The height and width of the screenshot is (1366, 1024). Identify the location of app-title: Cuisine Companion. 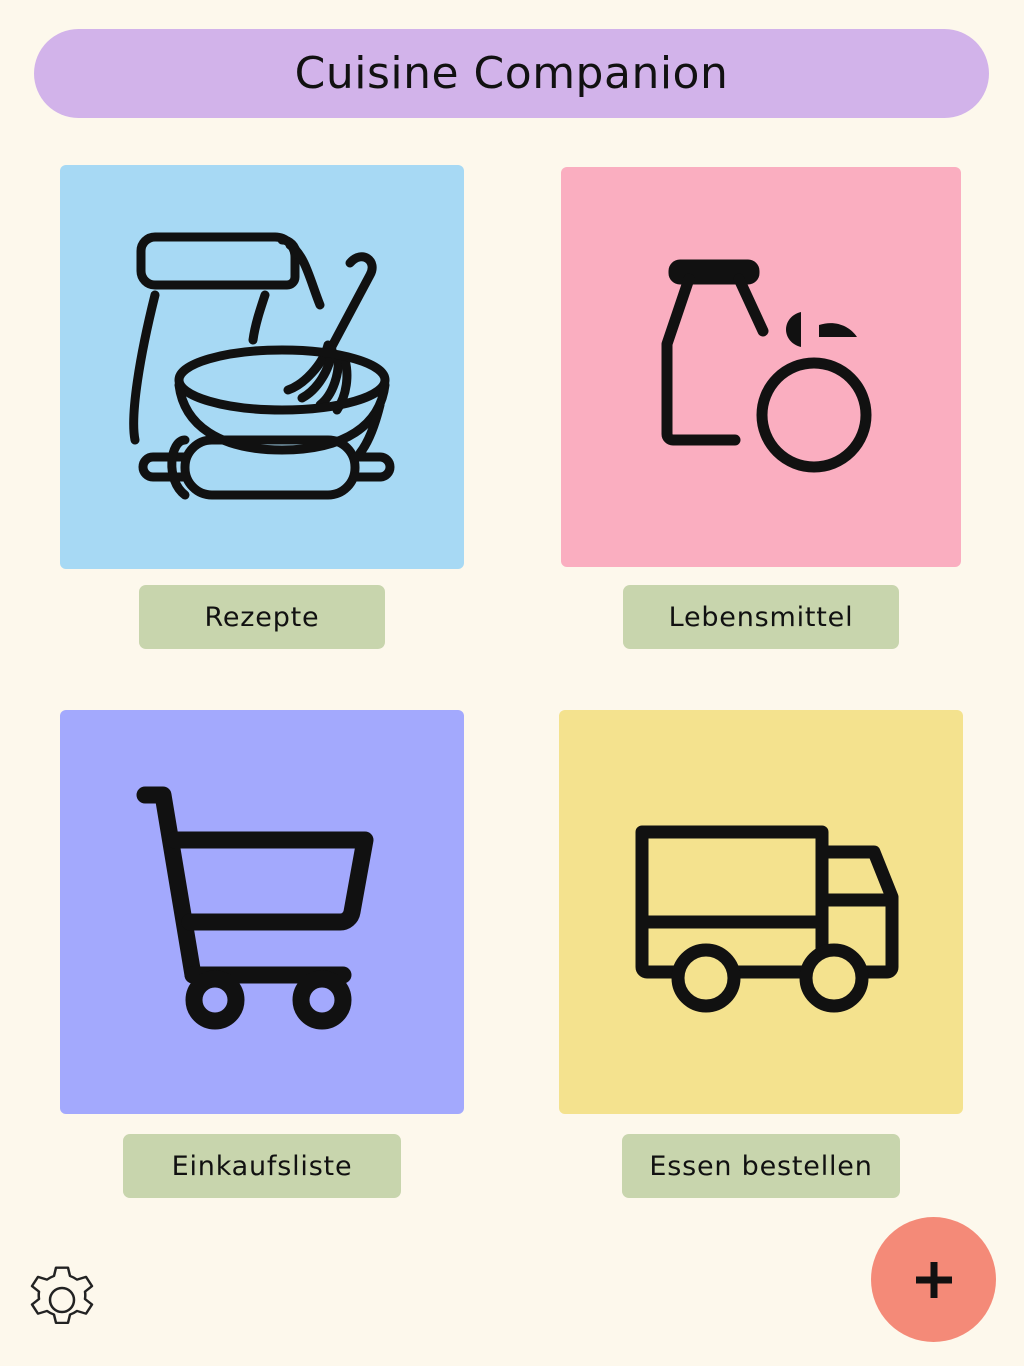
(511, 73).